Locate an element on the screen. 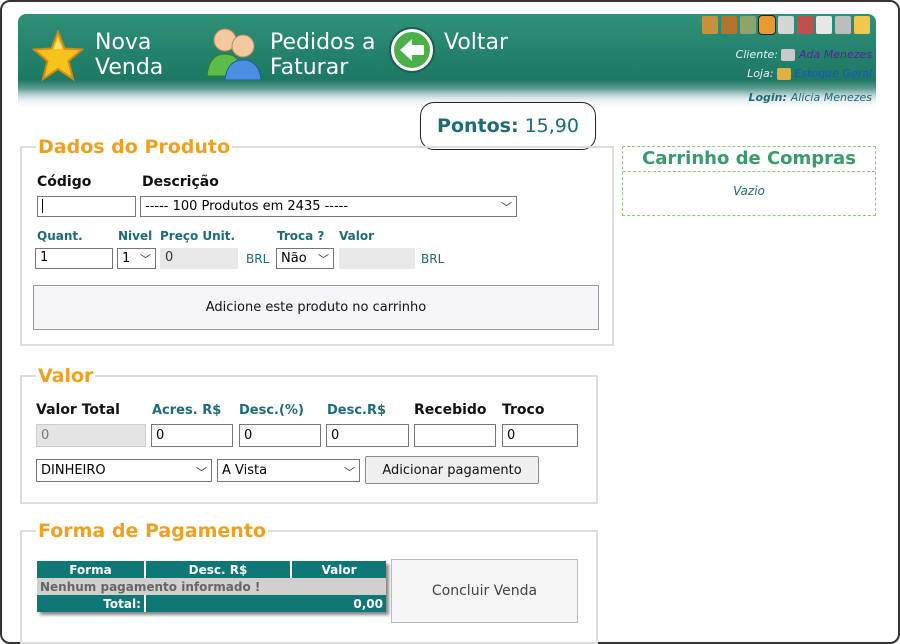  back-arrow-icon is located at coordinates (412, 50).